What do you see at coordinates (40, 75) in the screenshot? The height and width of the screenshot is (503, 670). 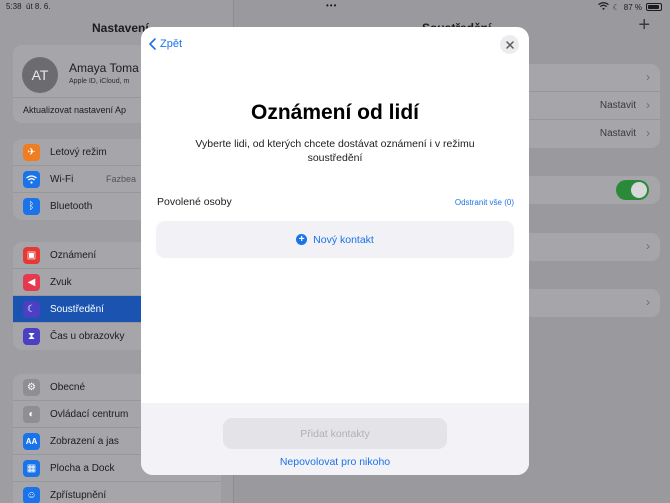 I see `avatar: AT` at bounding box center [40, 75].